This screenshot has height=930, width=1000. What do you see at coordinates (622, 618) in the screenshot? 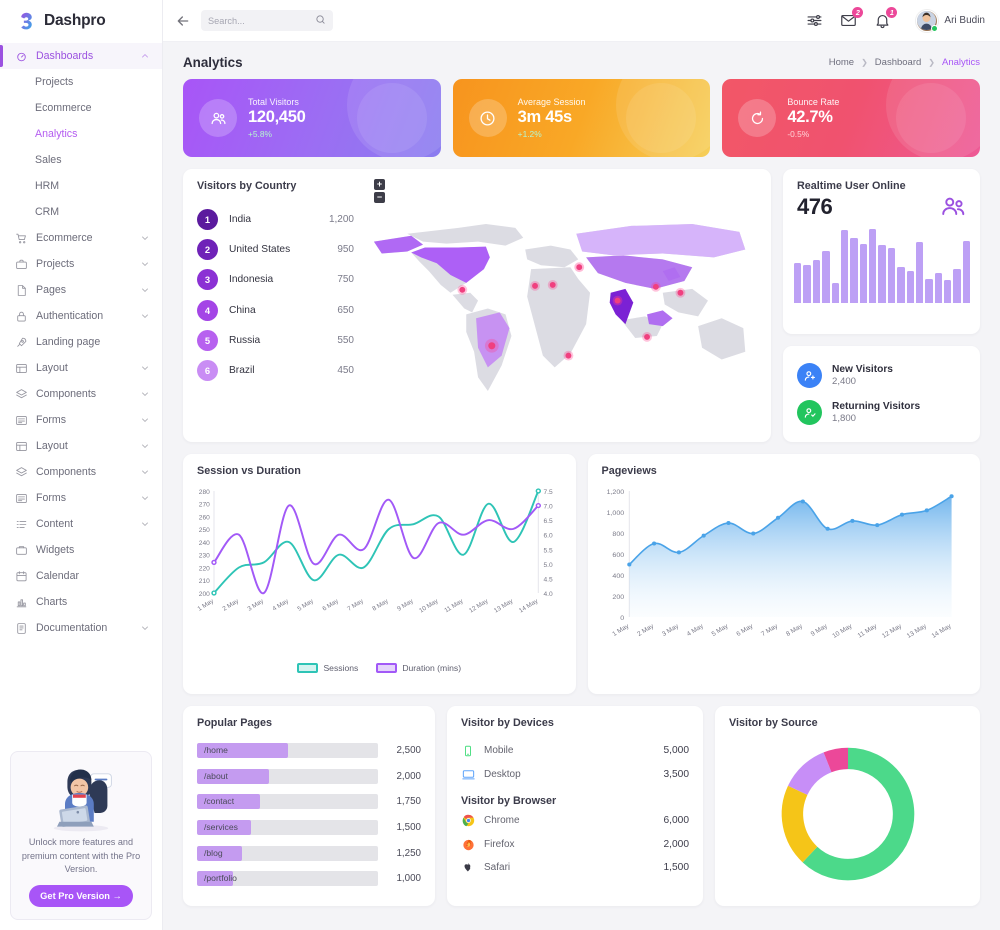
I see `y-axis-tick: 0` at bounding box center [622, 618].